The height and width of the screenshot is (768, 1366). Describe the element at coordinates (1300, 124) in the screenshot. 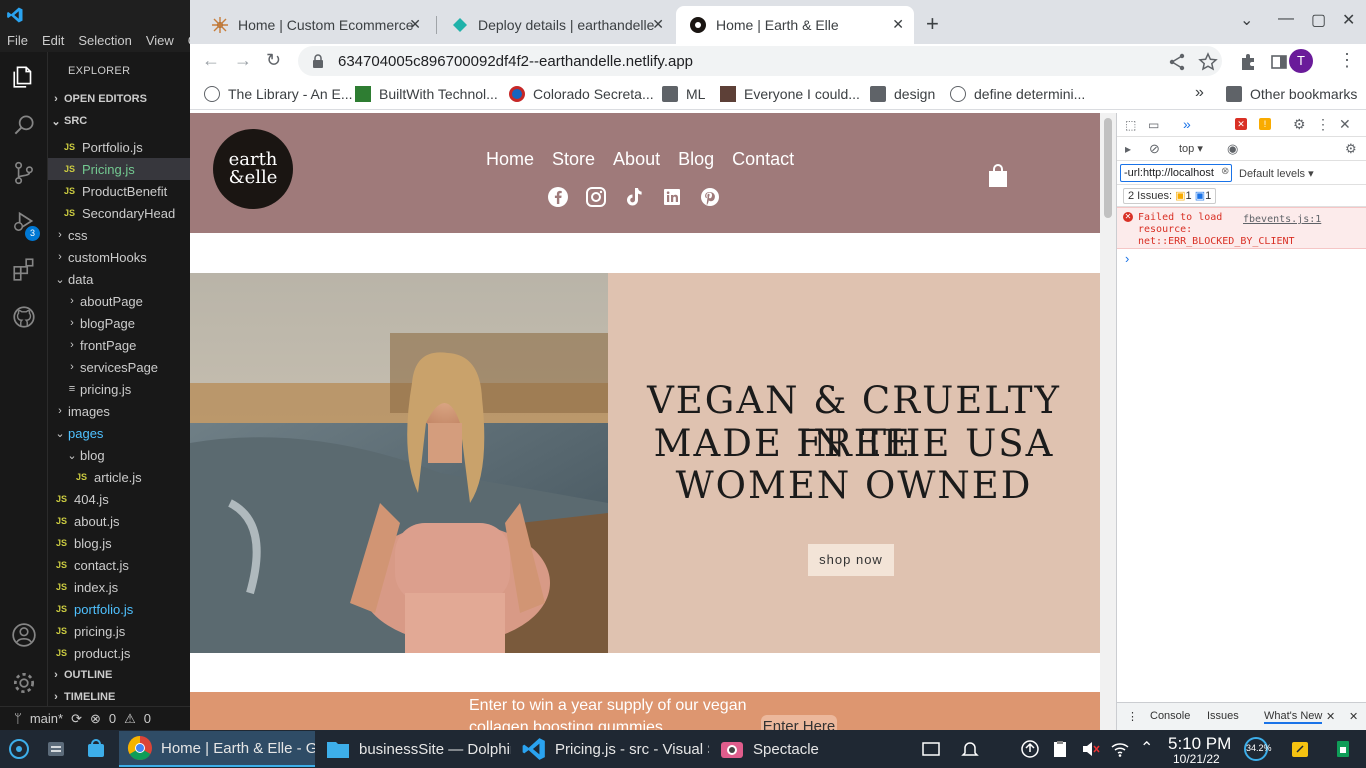

I see `devtools-settings-icon: ⚙` at that location.